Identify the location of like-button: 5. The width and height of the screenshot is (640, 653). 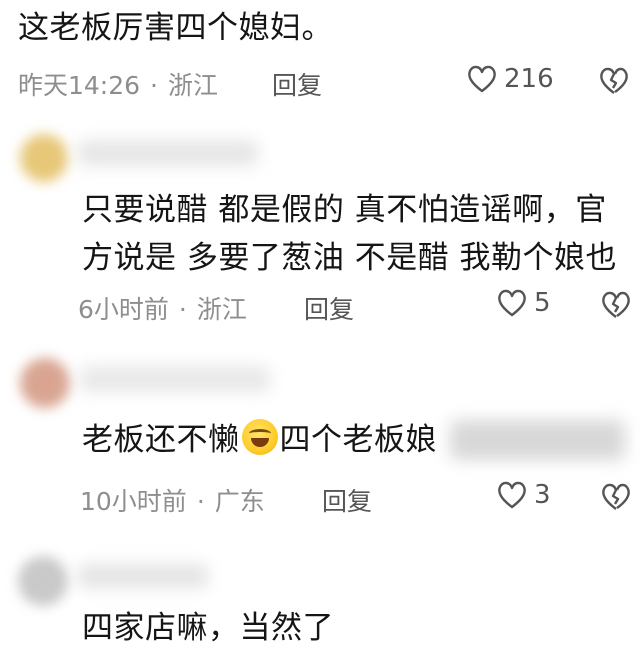
(523, 303).